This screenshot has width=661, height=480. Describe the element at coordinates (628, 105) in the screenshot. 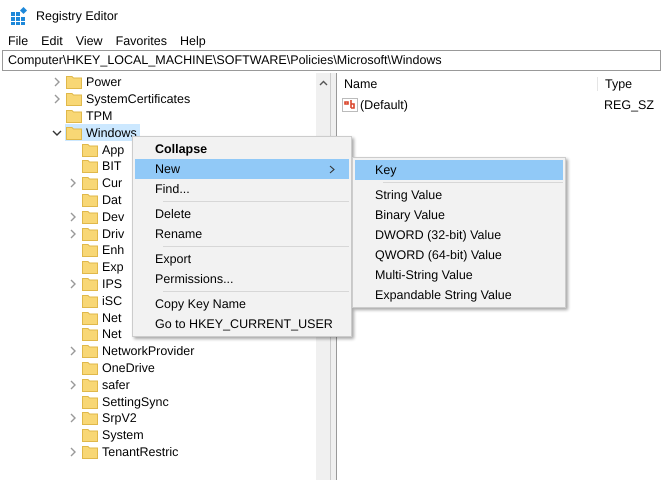

I see `value-type: REG_SZ` at that location.